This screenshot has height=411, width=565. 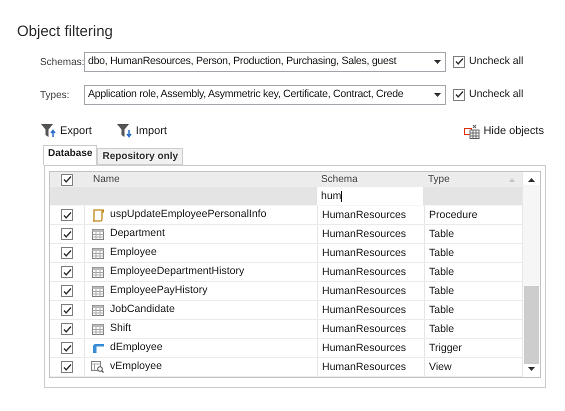 I want to click on column-header: Type, so click(x=466, y=179).